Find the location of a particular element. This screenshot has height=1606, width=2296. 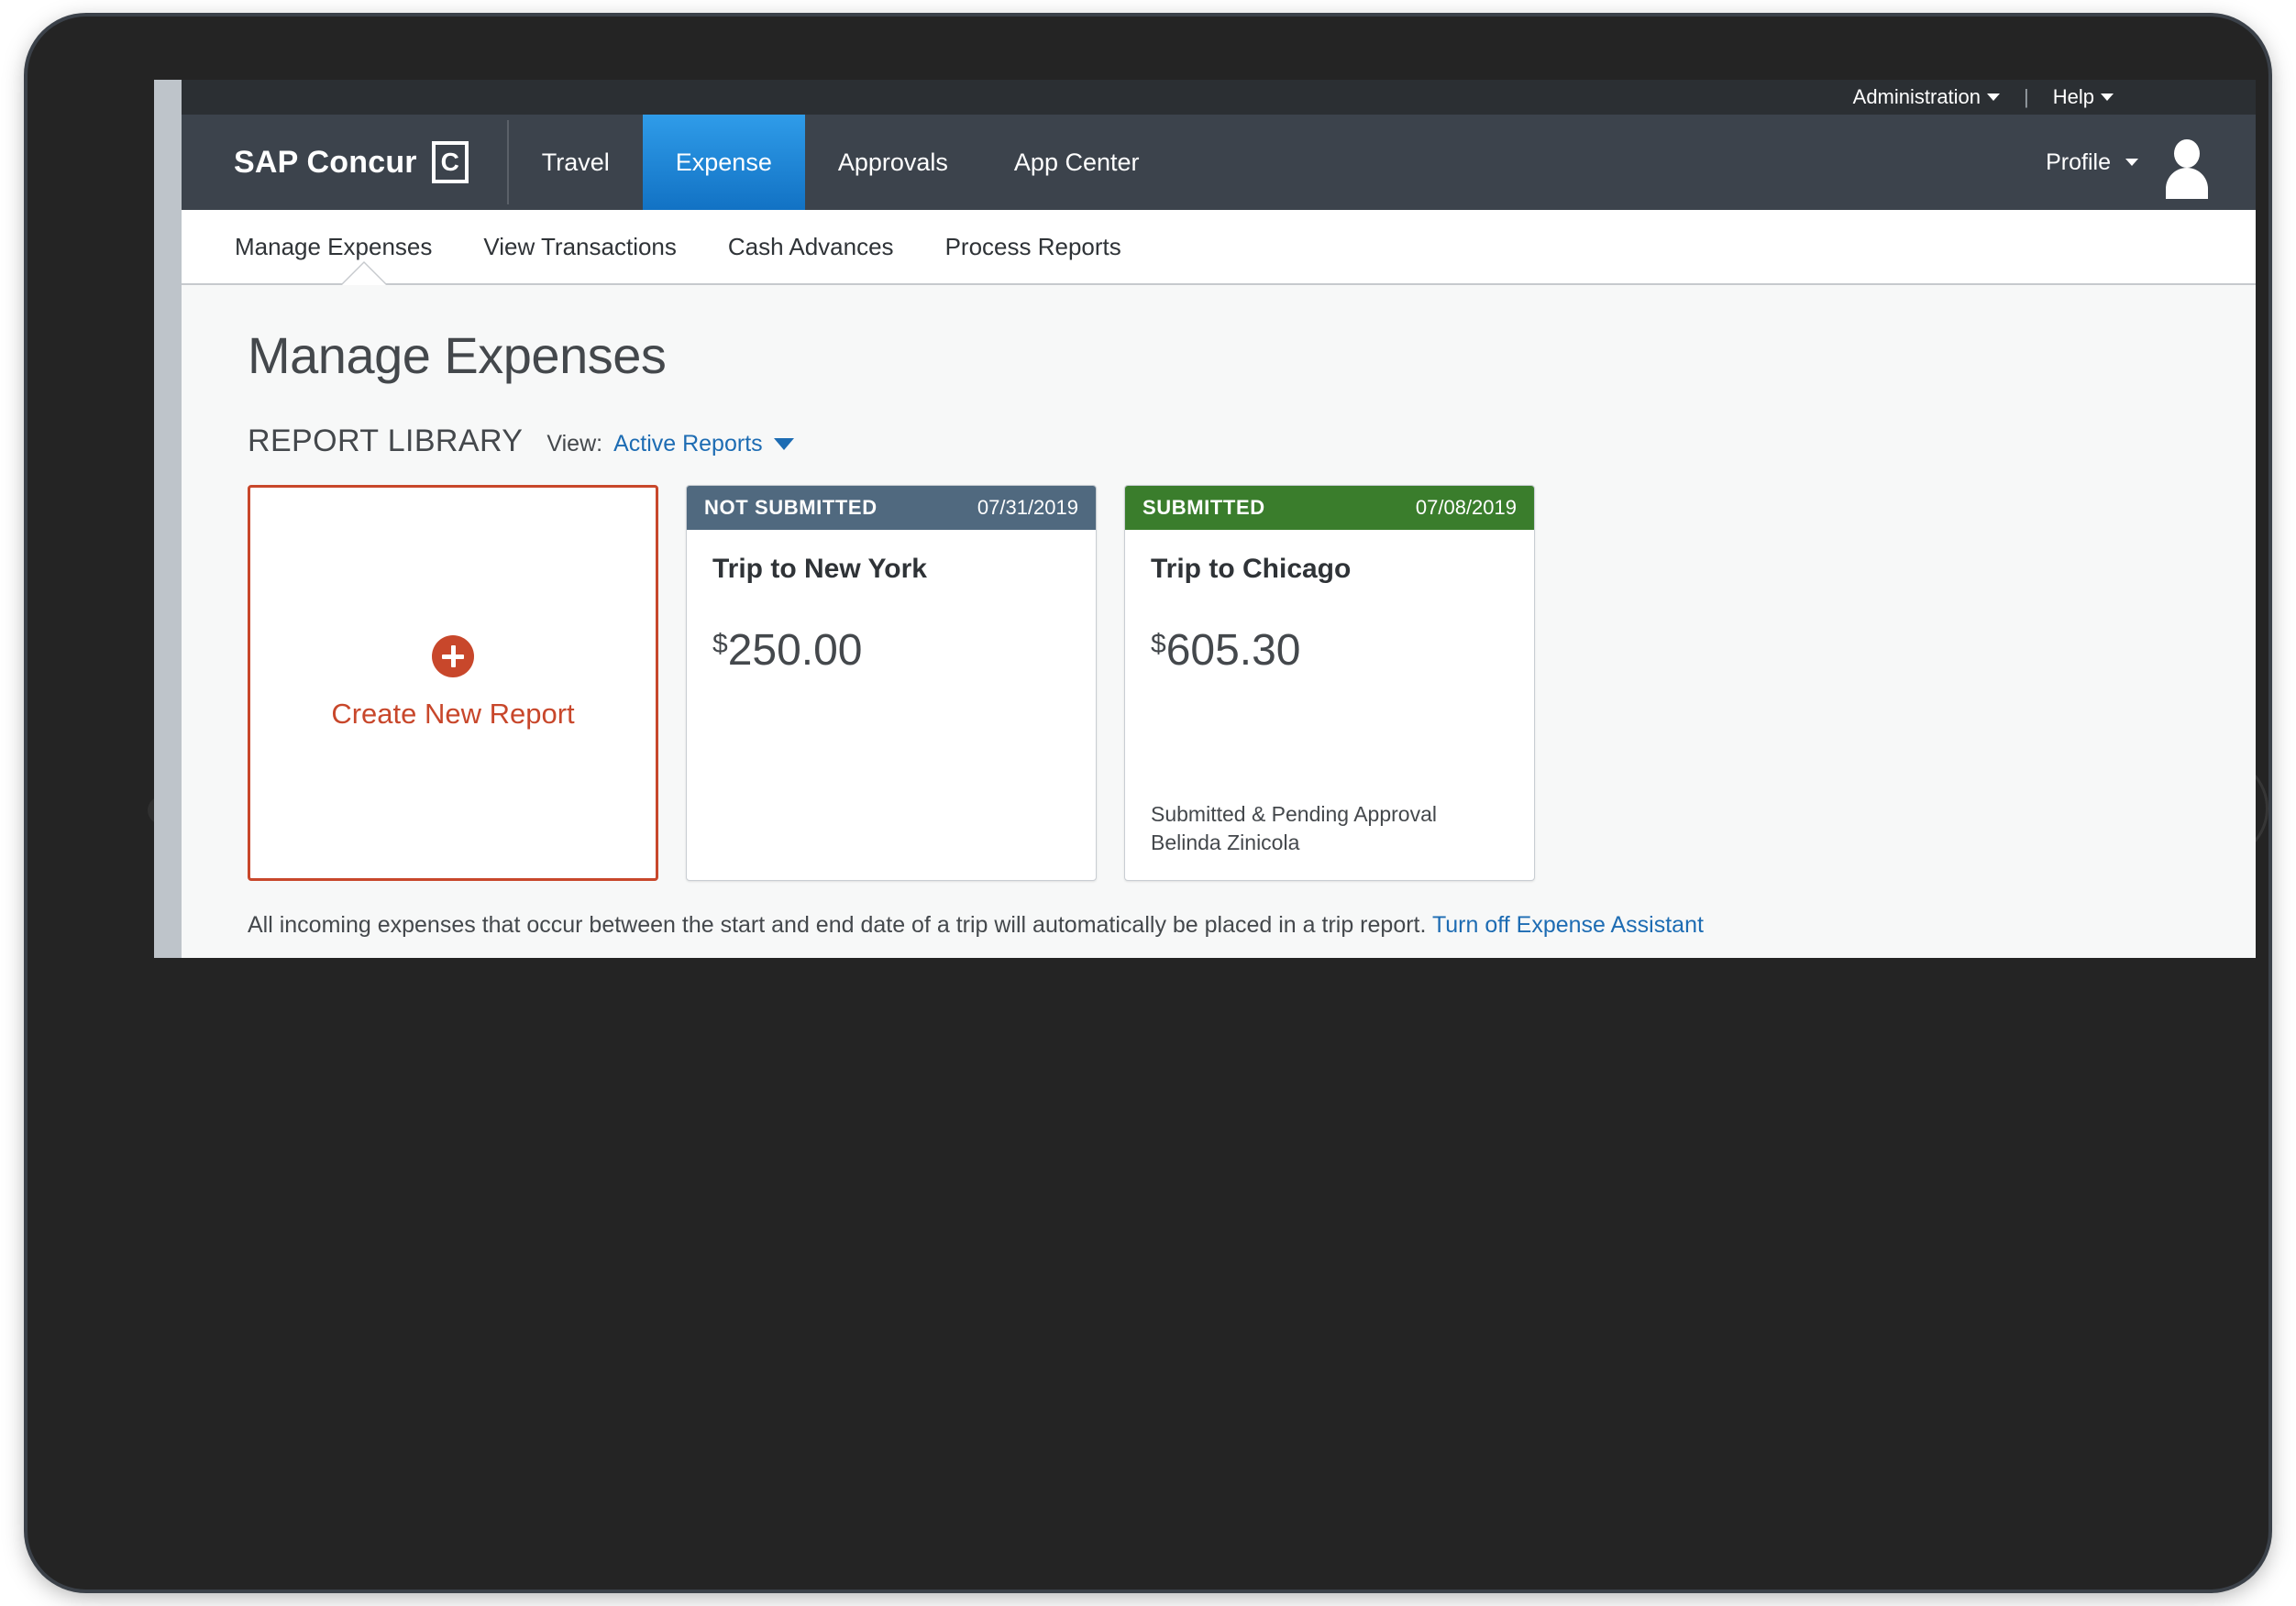

report-date: 07/31/2019 is located at coordinates (1027, 507).